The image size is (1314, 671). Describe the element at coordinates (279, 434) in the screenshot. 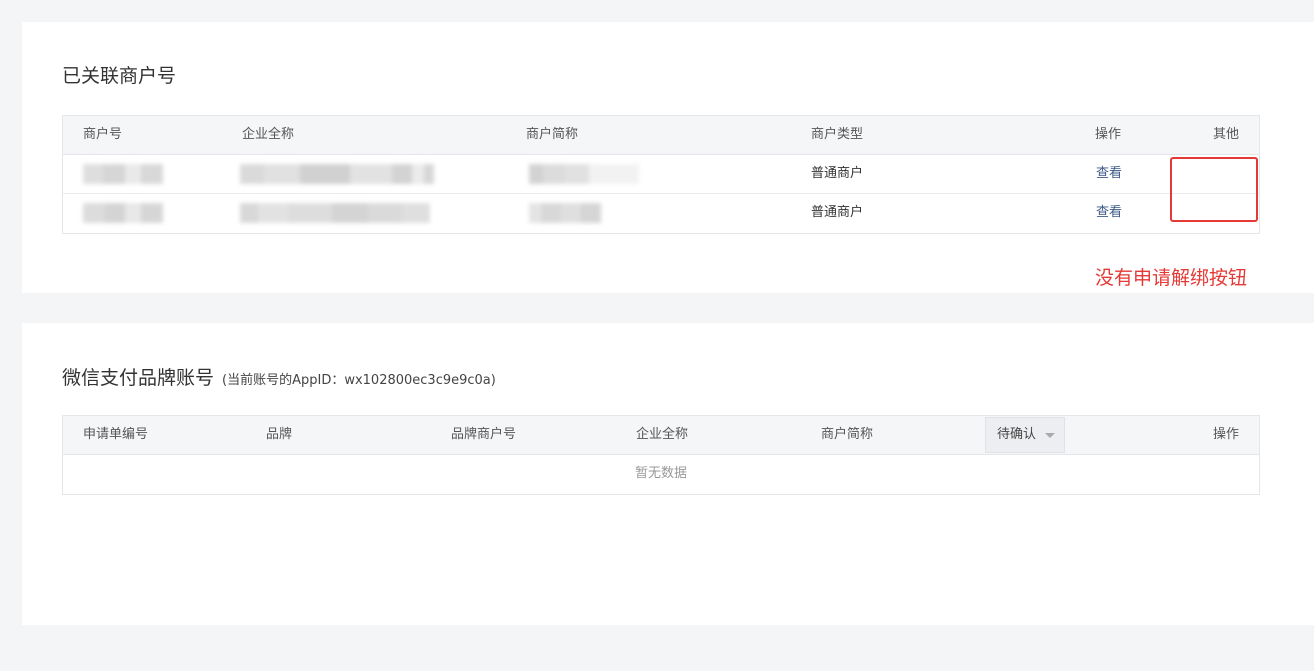

I see `col-brand: 品牌` at that location.